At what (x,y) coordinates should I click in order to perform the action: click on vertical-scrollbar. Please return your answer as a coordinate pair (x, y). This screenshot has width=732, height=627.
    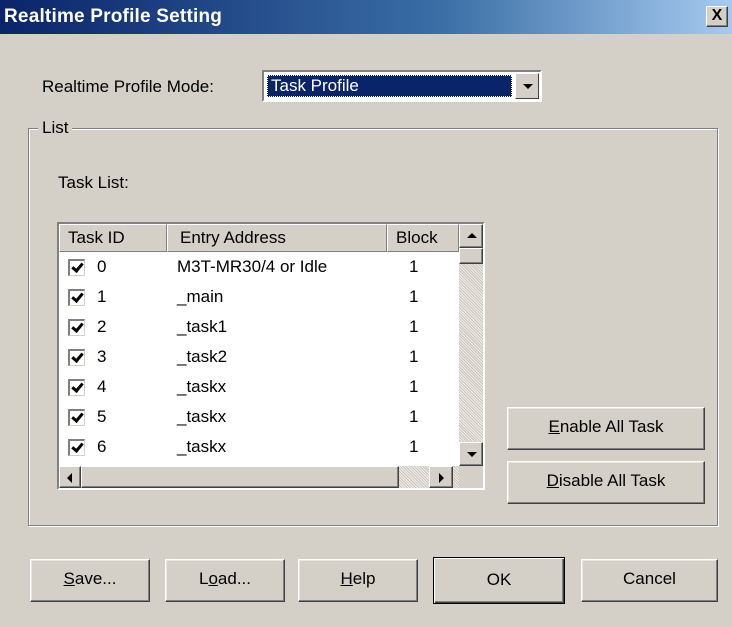
    Looking at the image, I should click on (471, 345).